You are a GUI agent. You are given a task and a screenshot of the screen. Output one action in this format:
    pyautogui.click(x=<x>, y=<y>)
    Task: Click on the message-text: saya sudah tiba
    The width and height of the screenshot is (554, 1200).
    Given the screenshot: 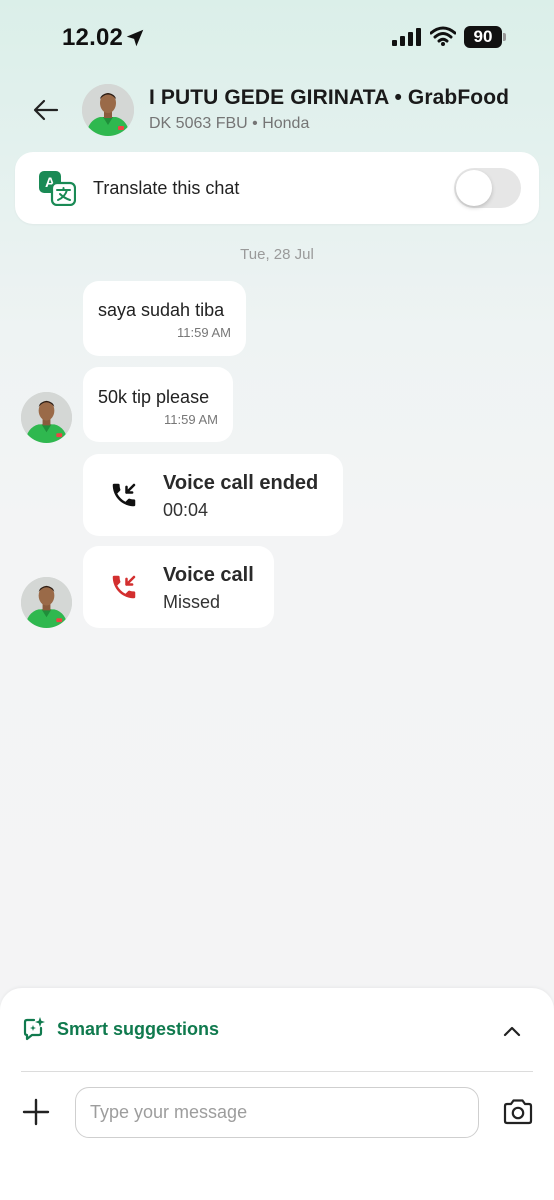 What is the action you would take?
    pyautogui.click(x=161, y=310)
    